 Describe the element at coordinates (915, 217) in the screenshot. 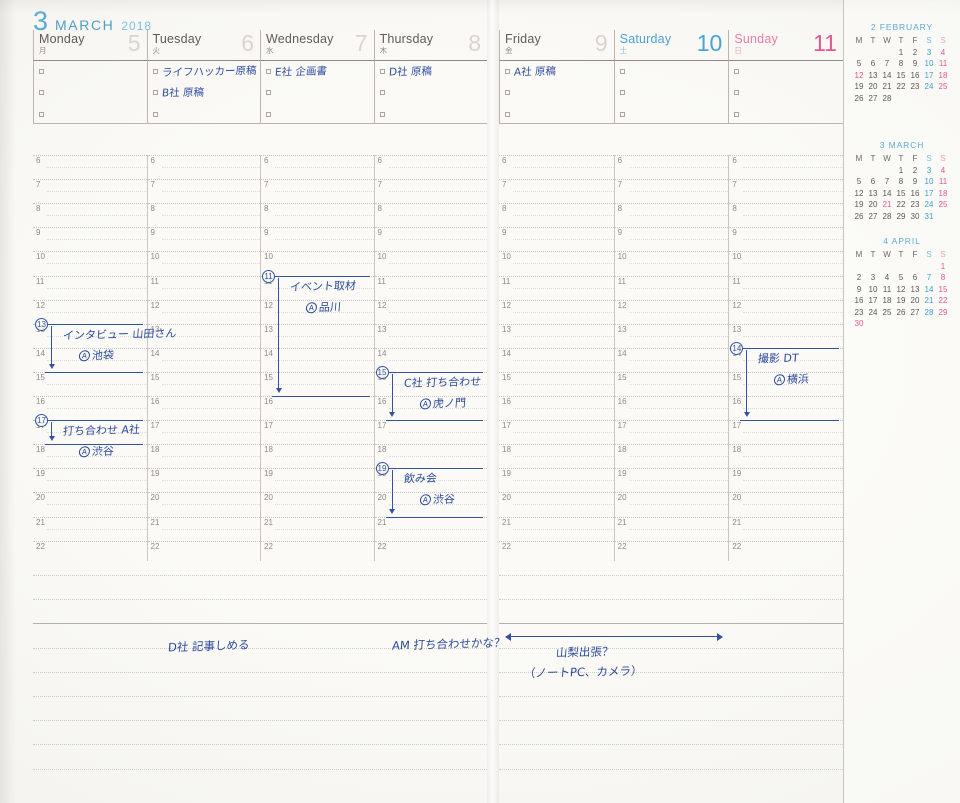

I see `mini-day-cell: 30` at that location.